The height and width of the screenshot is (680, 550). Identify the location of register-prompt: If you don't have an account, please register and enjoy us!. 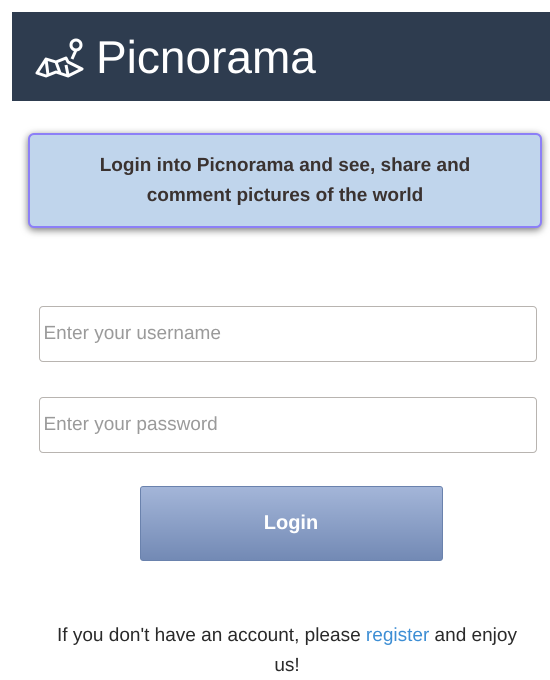
(287, 651).